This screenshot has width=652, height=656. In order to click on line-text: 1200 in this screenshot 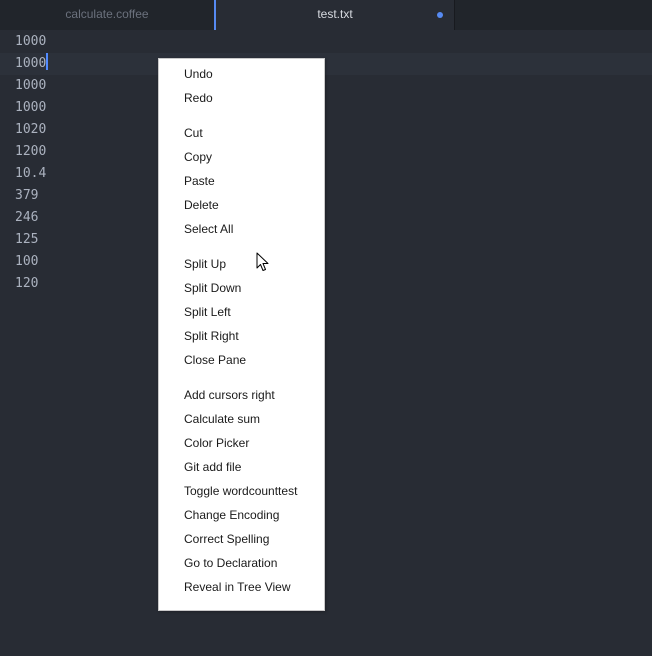, I will do `click(31, 151)`.